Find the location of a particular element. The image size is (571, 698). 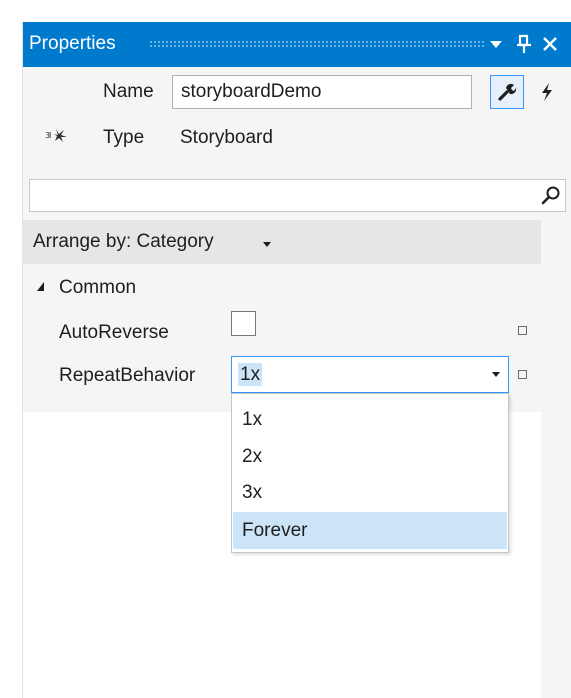

dropdown-option-2x: 2x is located at coordinates (370, 456).